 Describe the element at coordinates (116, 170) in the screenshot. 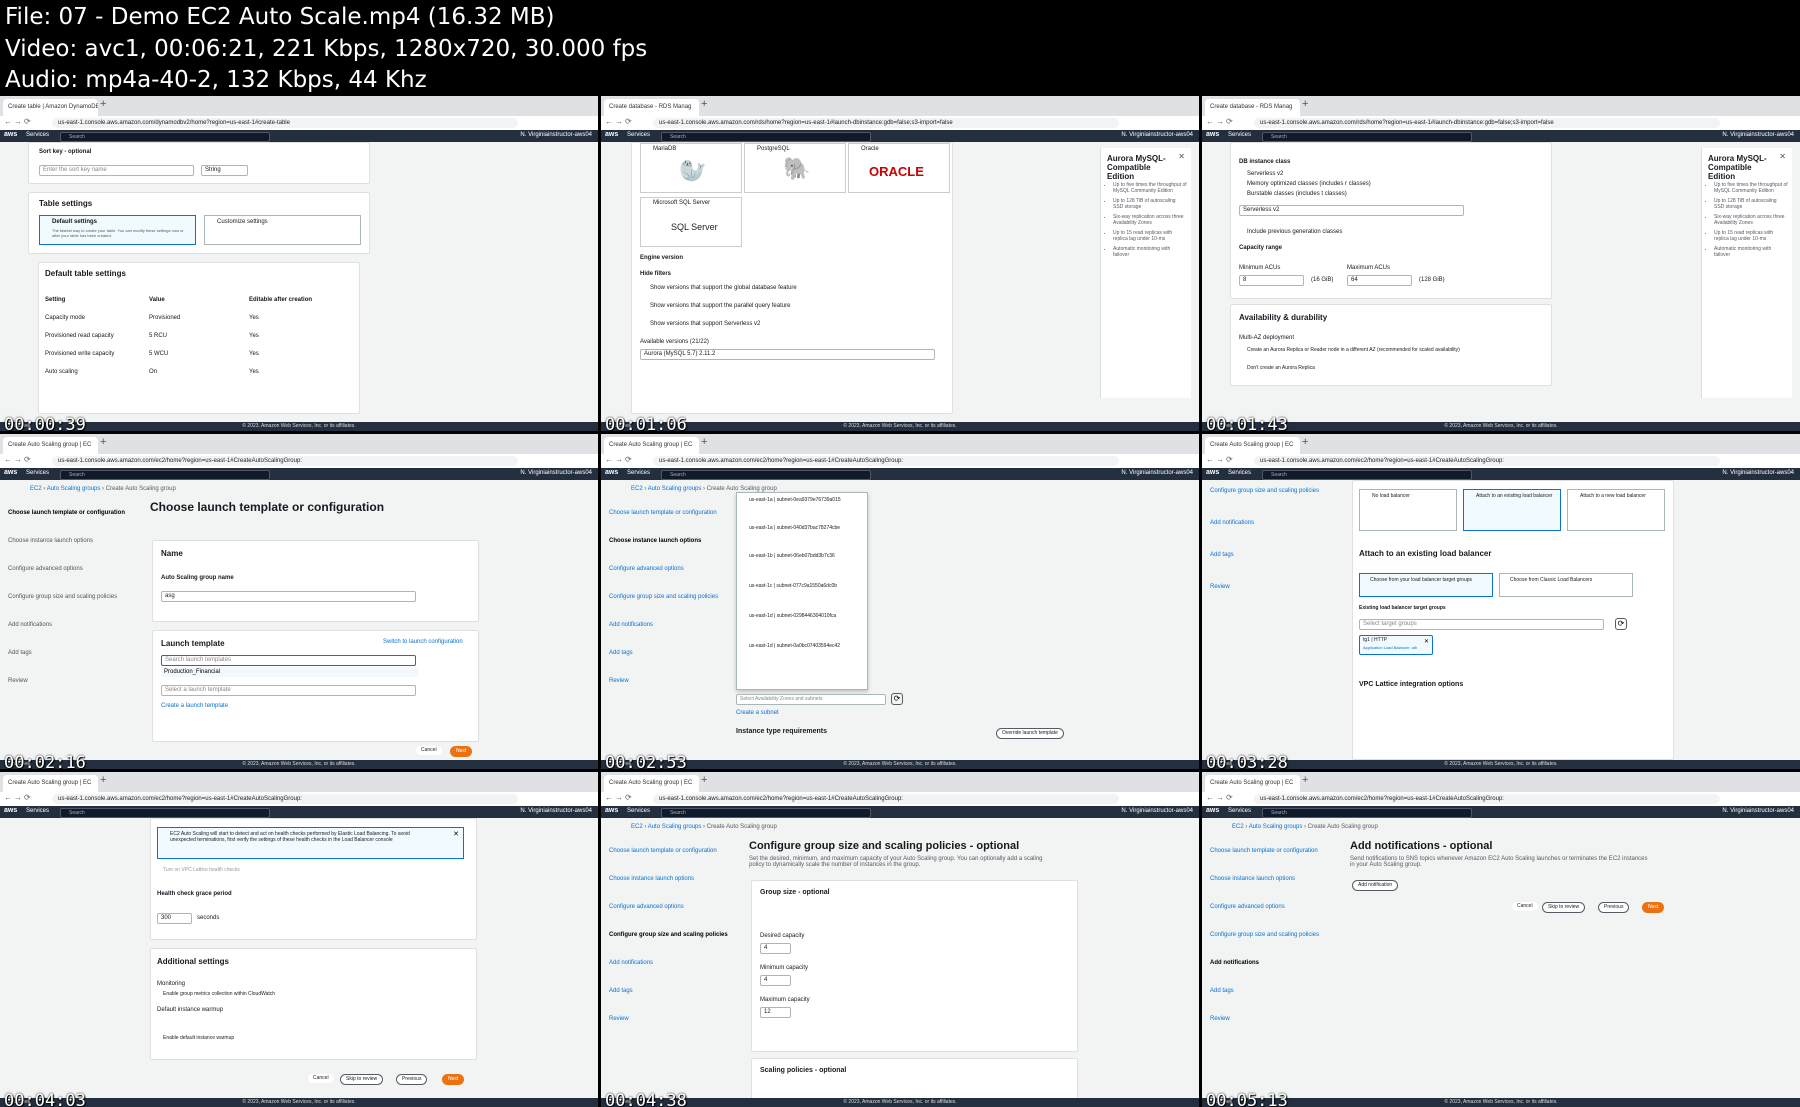

I see `sort-key-input: Enter the sort key name` at that location.